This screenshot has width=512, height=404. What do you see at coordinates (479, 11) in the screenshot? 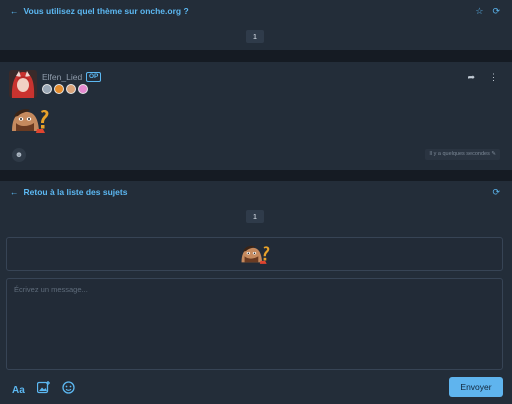
I see `star-icon: ☆` at bounding box center [479, 11].